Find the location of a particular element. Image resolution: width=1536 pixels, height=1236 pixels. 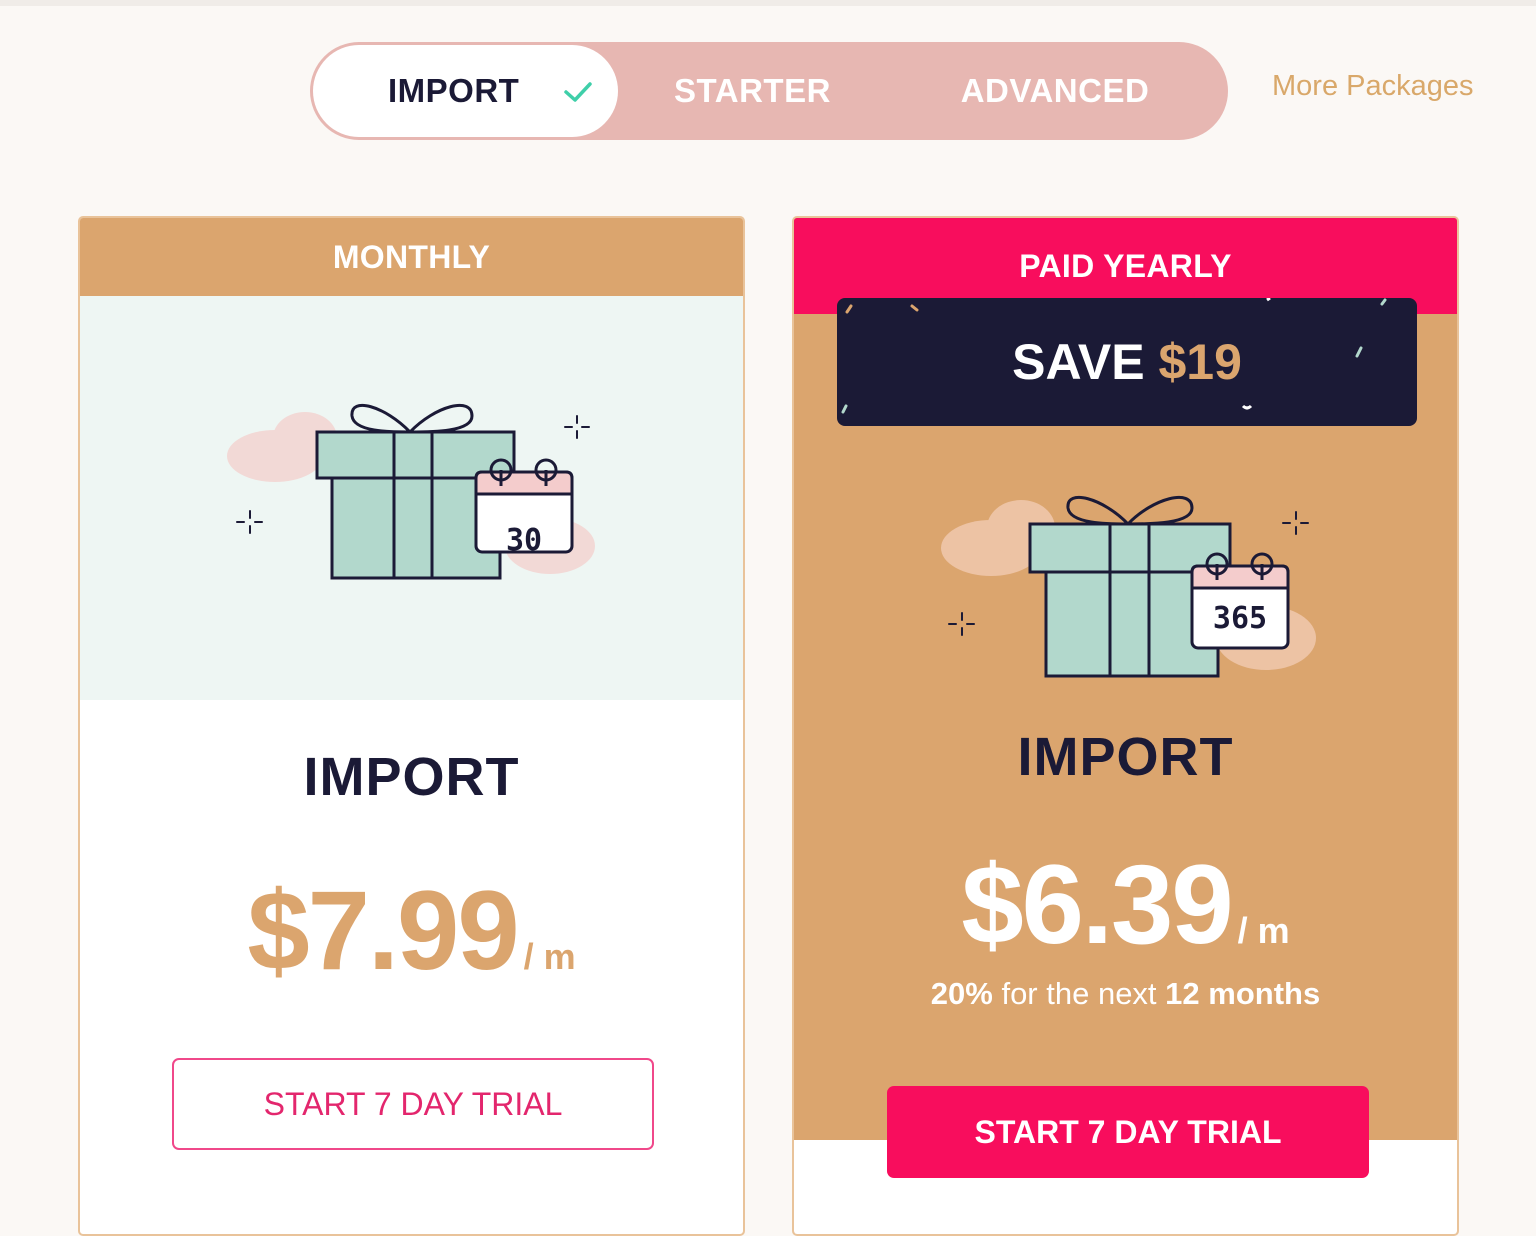

plan-period-band: MONTHLY is located at coordinates (411, 257).